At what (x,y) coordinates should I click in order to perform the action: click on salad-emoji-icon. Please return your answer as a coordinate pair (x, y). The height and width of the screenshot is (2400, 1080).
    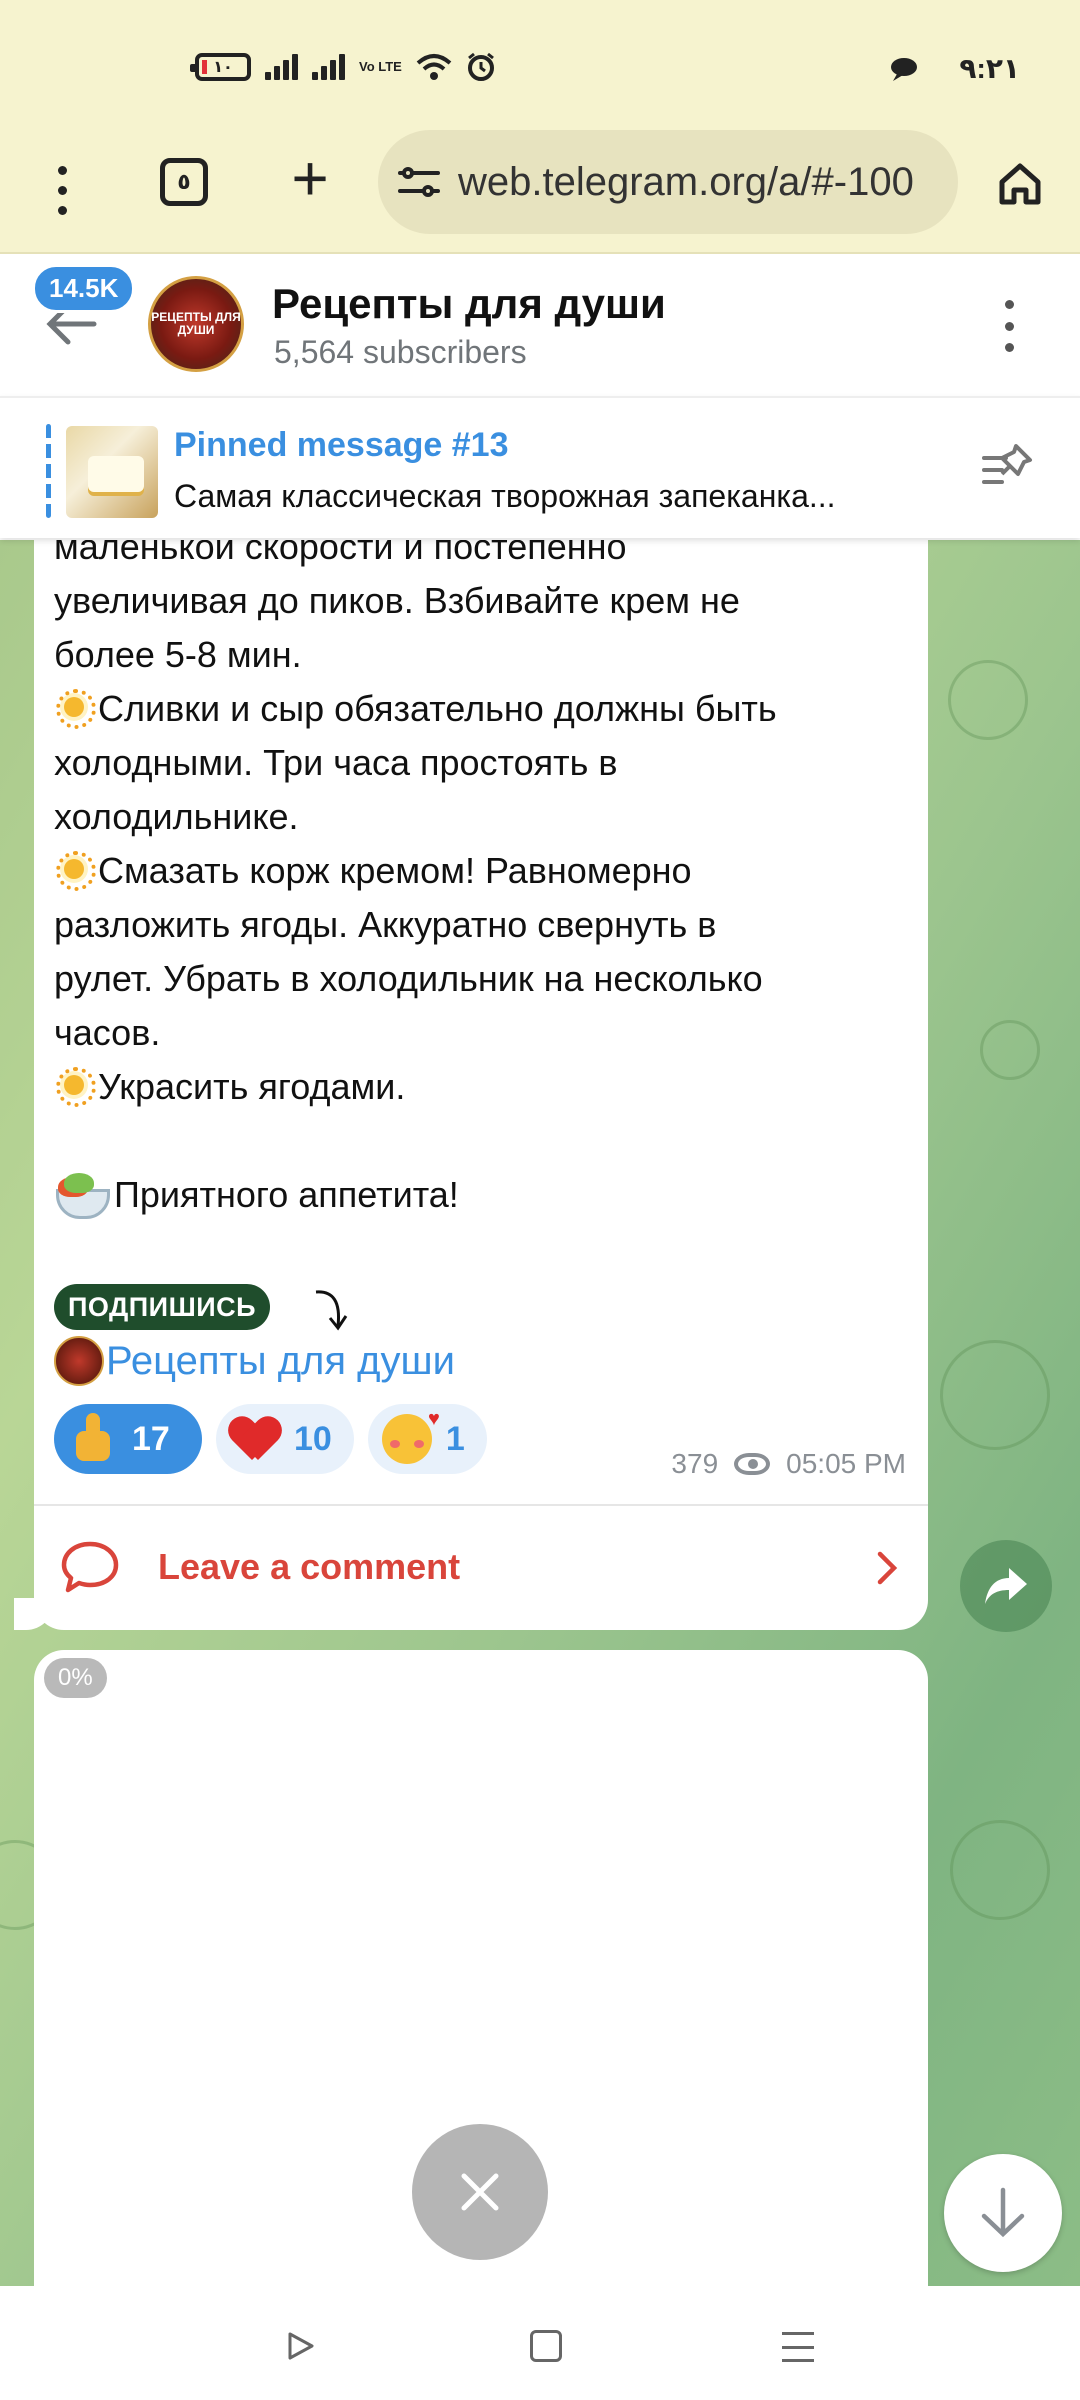
    Looking at the image, I should click on (82, 1195).